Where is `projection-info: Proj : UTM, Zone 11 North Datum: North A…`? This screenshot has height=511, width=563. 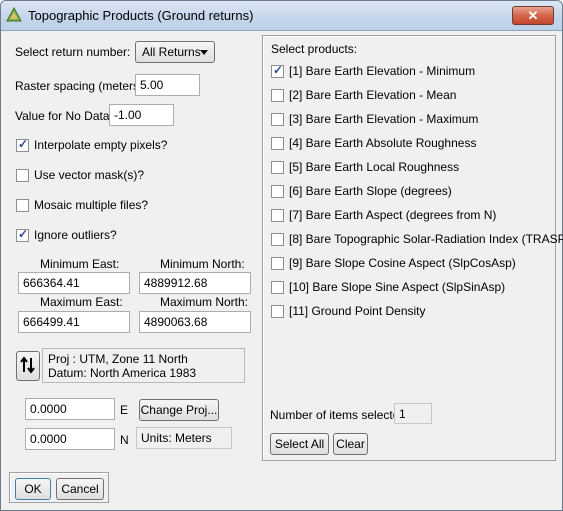 projection-info: Proj : UTM, Zone 11 North Datum: North A… is located at coordinates (143, 365).